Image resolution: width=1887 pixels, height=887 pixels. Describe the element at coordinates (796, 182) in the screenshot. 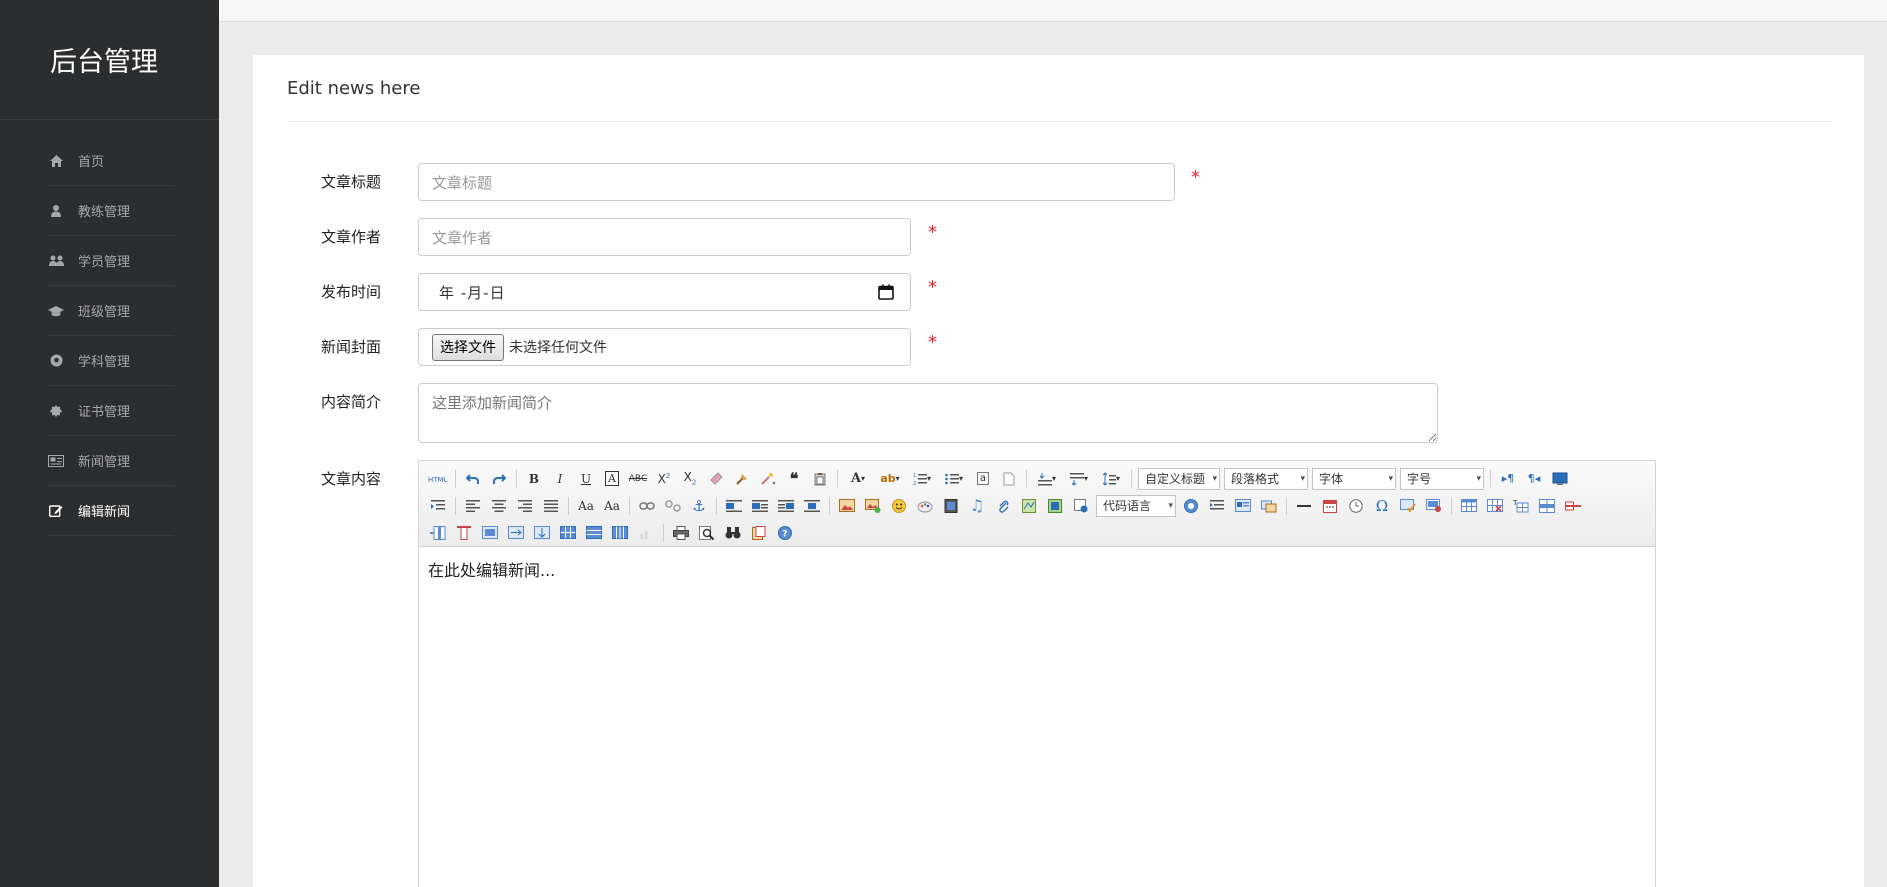

I see `title-input: 文章标题` at that location.